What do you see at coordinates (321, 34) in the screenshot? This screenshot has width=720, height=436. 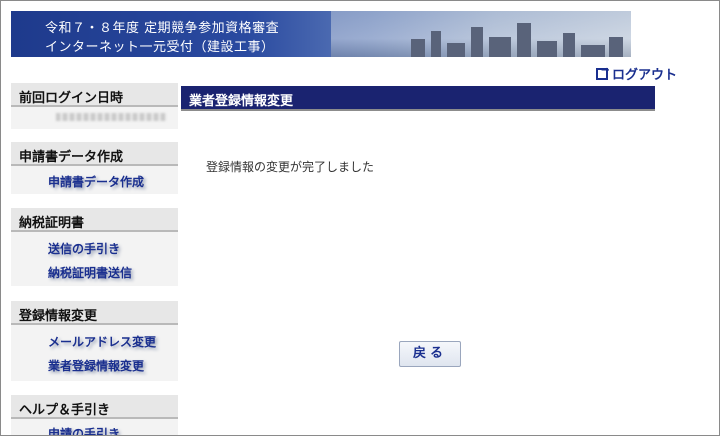 I see `header-banner: 令和７・８年度 定期競争参加資格審査 インターネット一元受付（建設工事）` at bounding box center [321, 34].